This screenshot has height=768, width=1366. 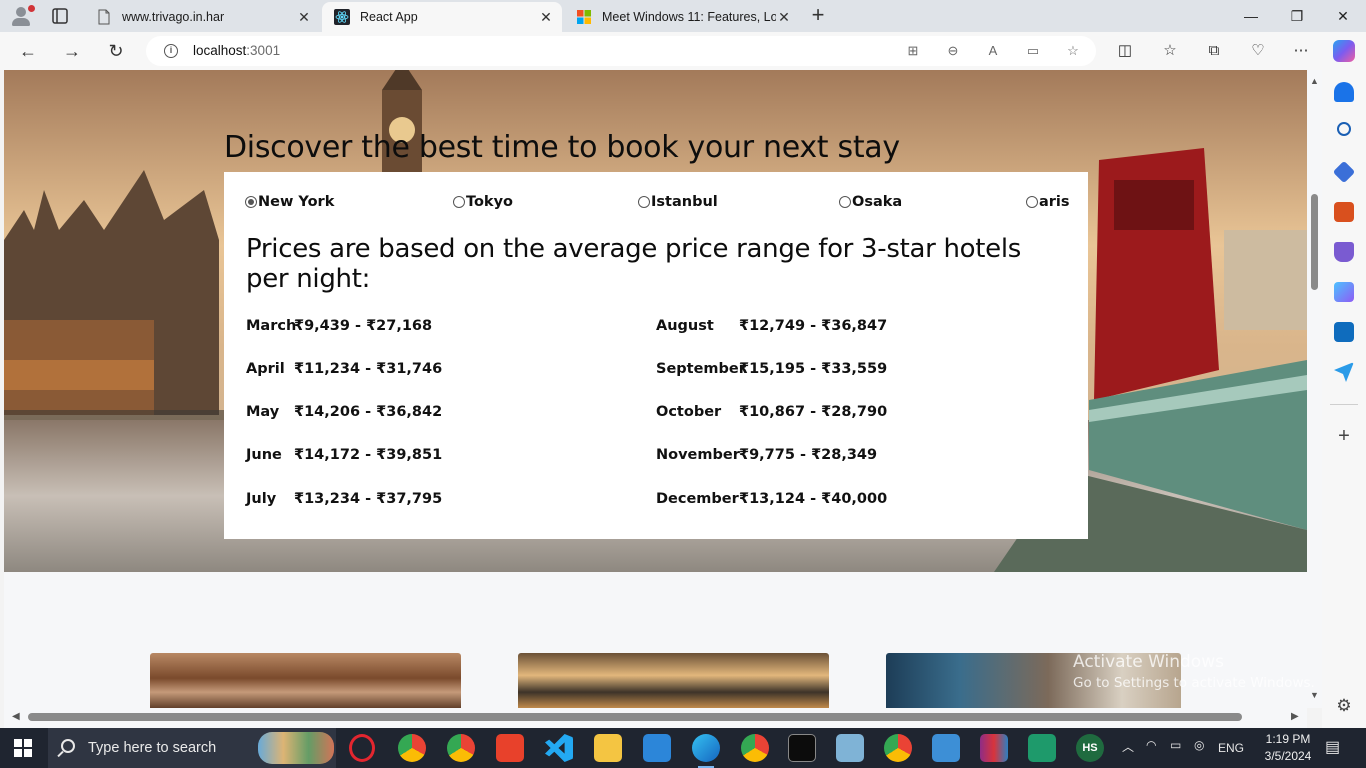 I want to click on site-info-icon: i, so click(x=171, y=51).